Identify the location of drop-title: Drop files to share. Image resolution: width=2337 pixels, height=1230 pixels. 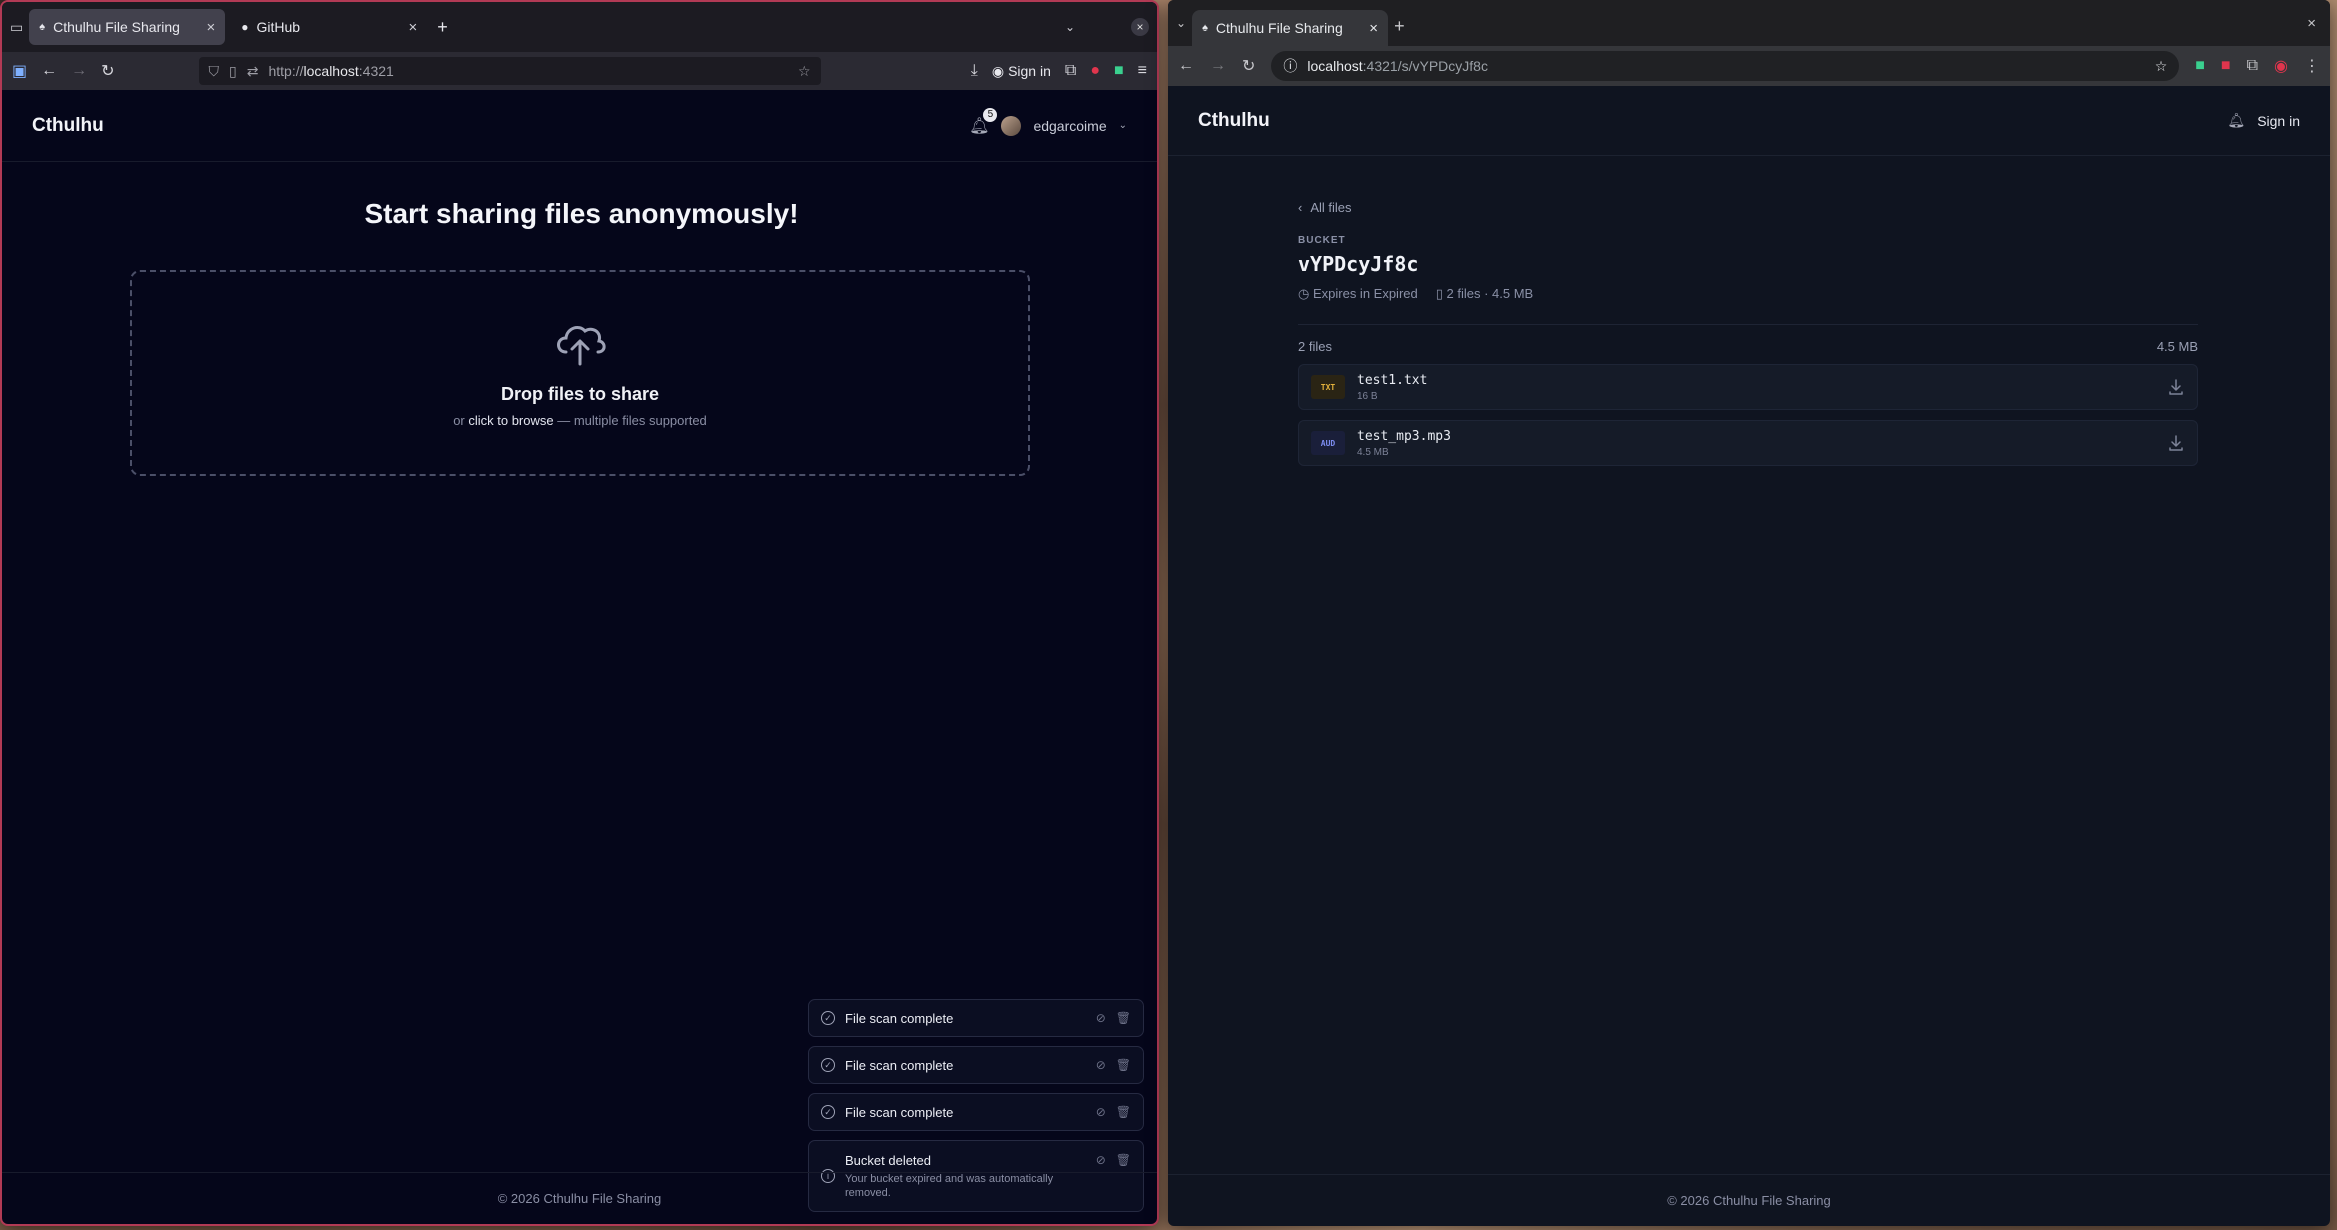
(580, 394).